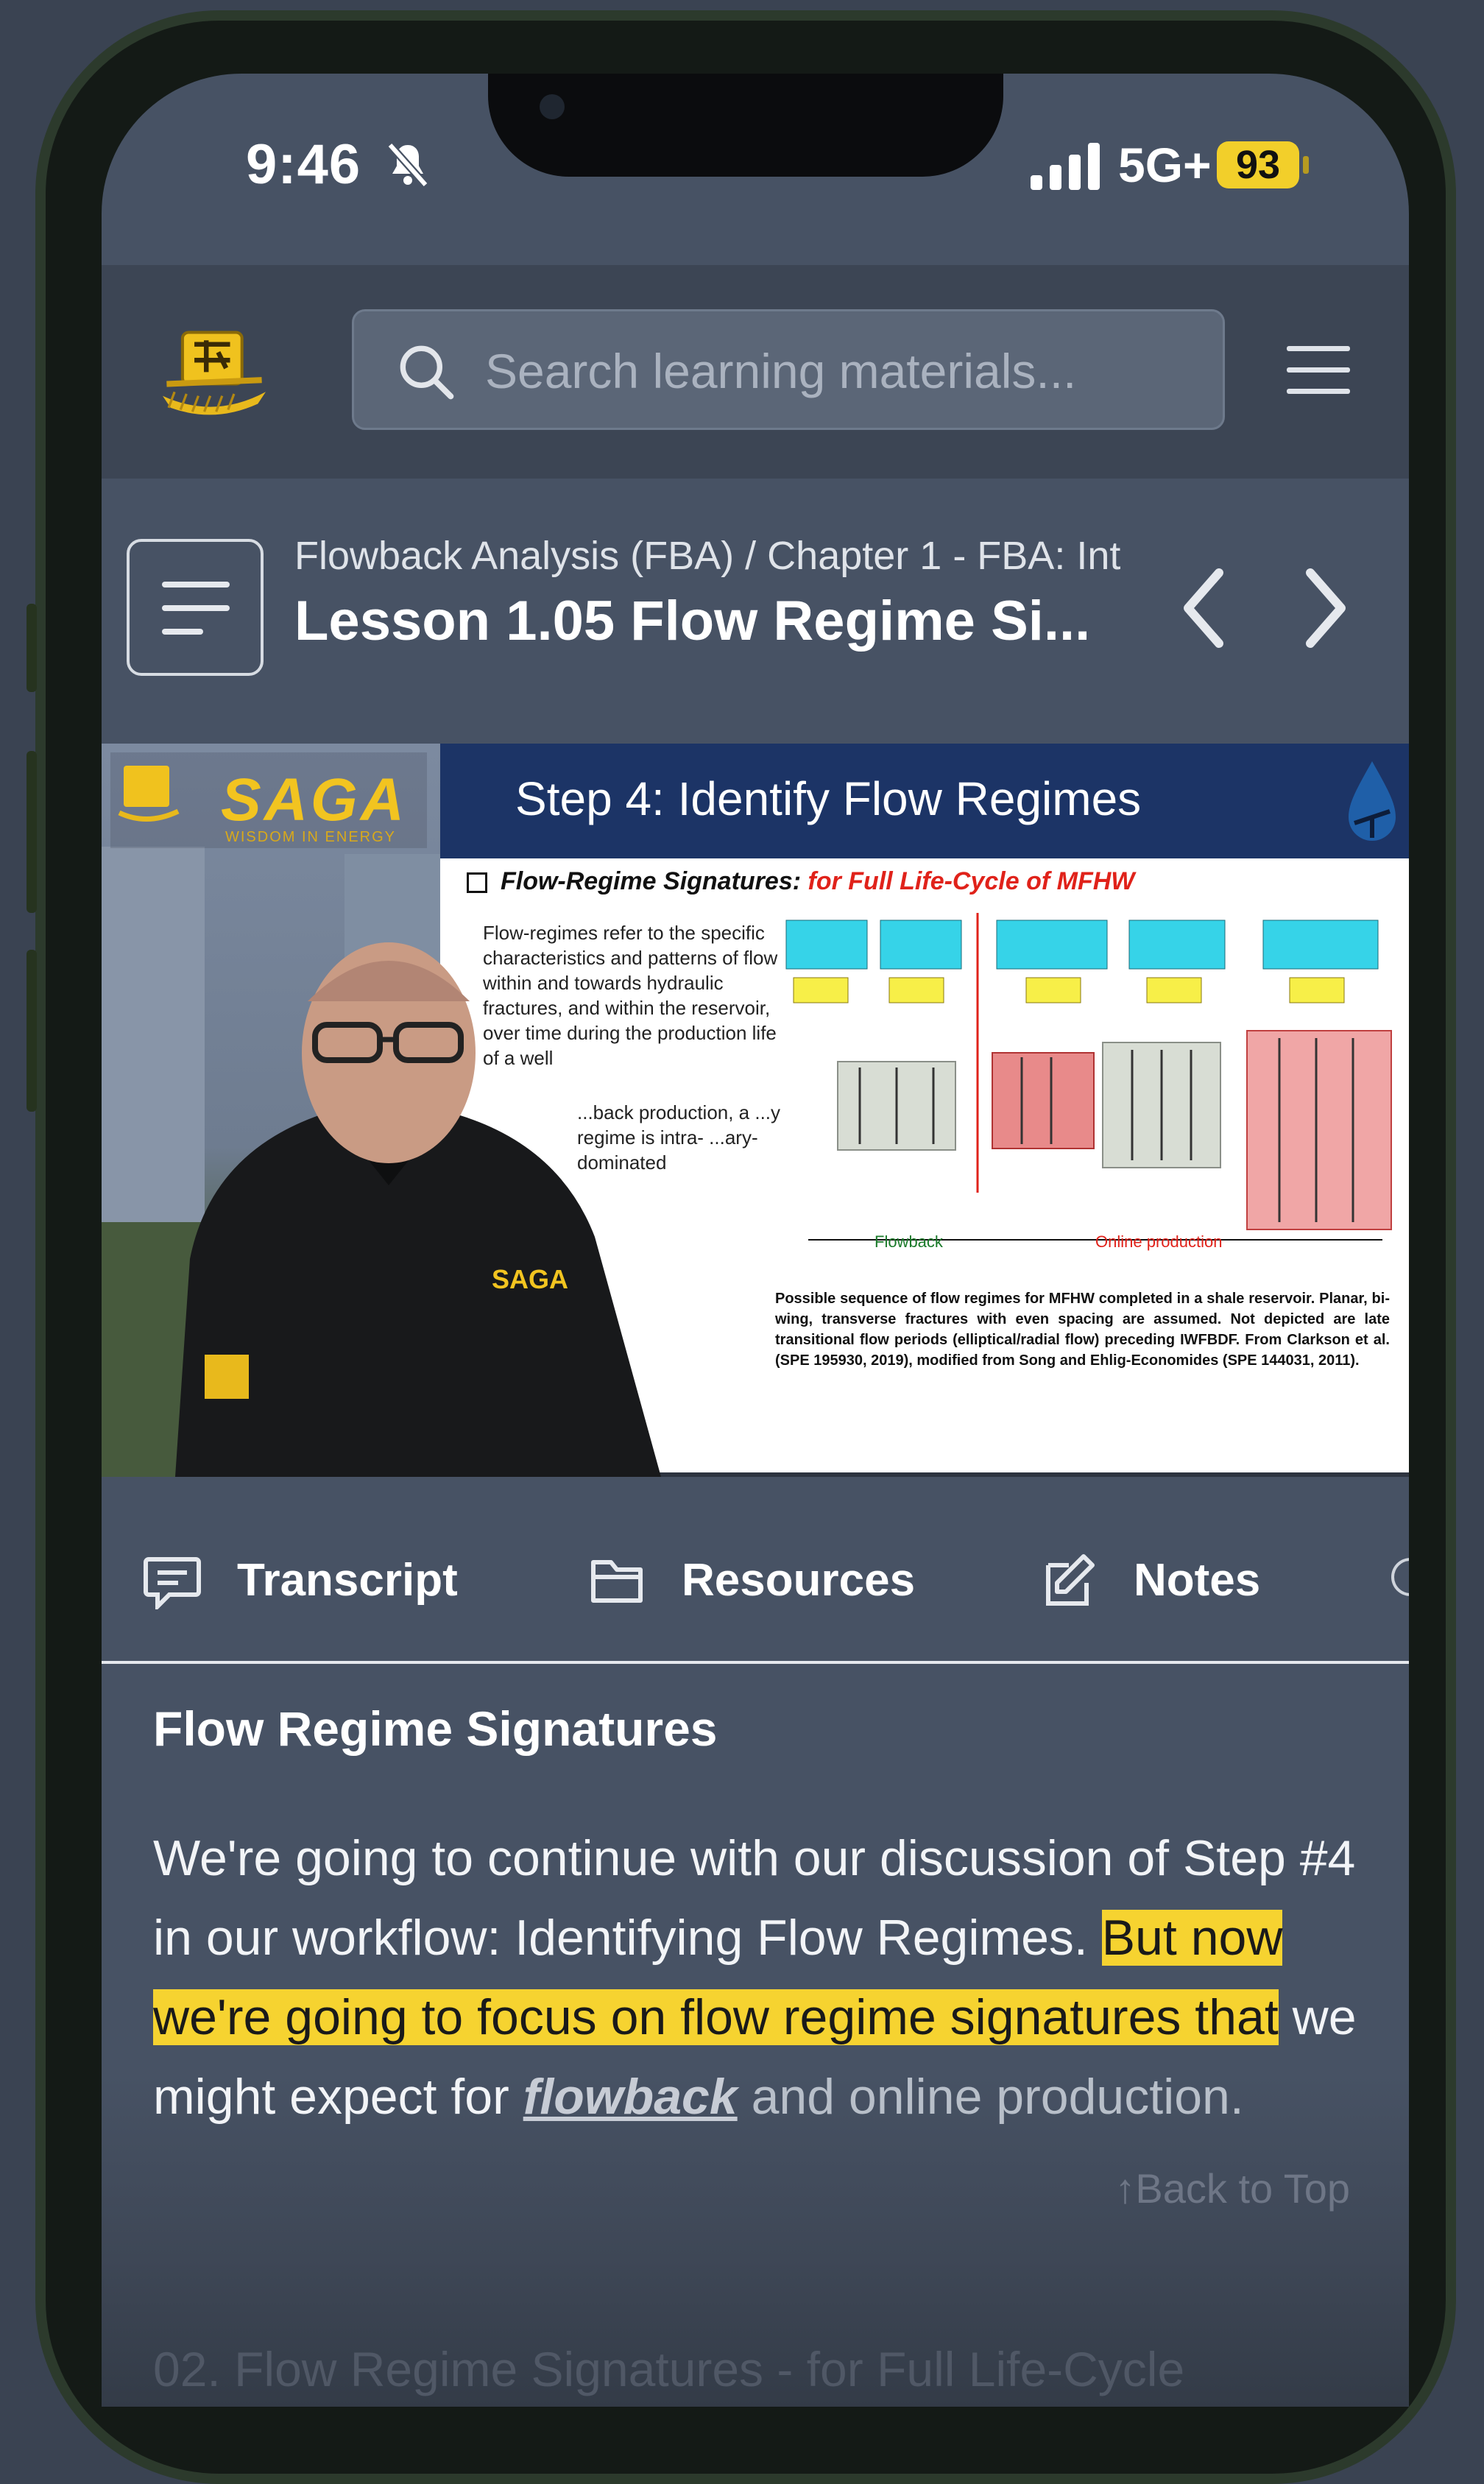  I want to click on section-heading: Flow Regime Signatures, so click(435, 1729).